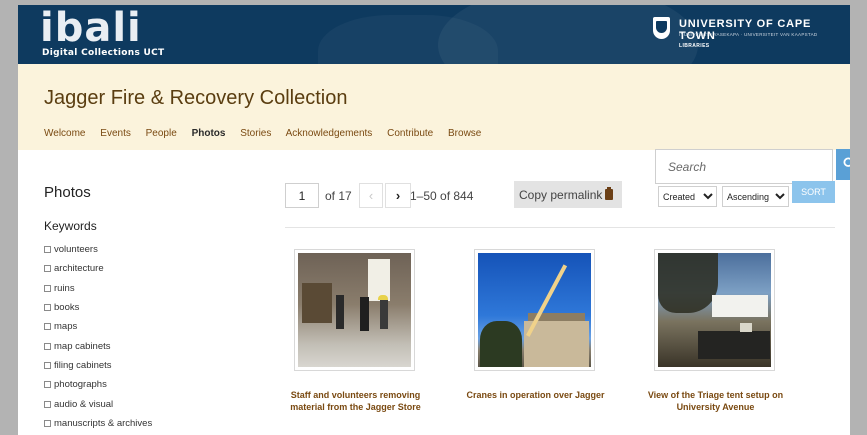 The width and height of the screenshot is (867, 435). I want to click on page-count: of 17, so click(338, 196).